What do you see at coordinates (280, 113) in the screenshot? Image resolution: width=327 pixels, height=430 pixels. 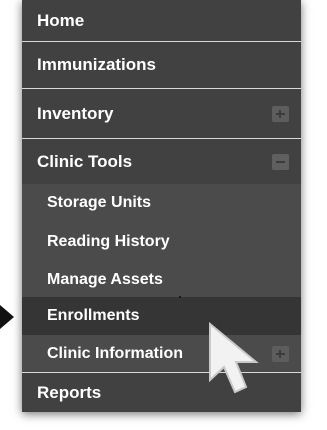 I see `plus-square-icon` at bounding box center [280, 113].